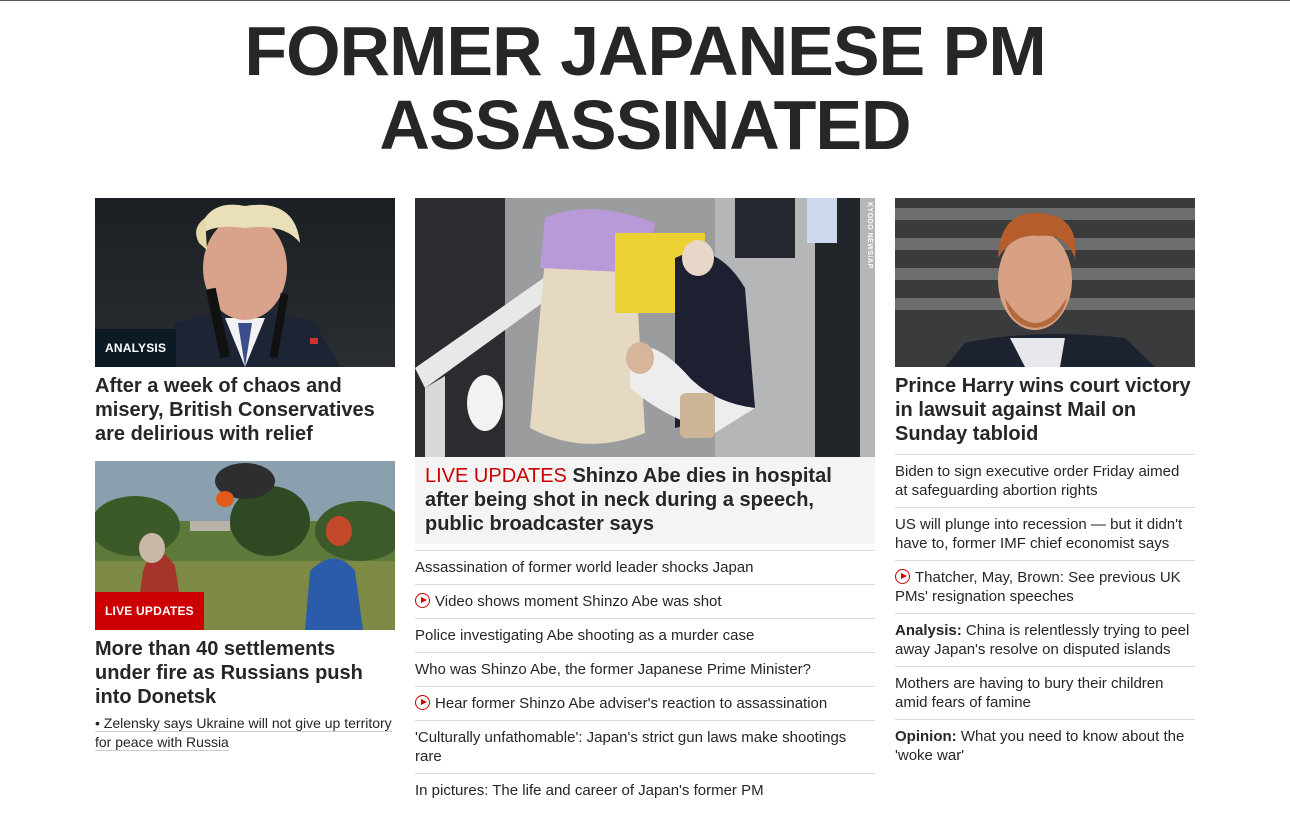 This screenshot has height=820, width=1290. Describe the element at coordinates (496, 476) in the screenshot. I see `live-updates-label: LIVE UPDATES` at that location.